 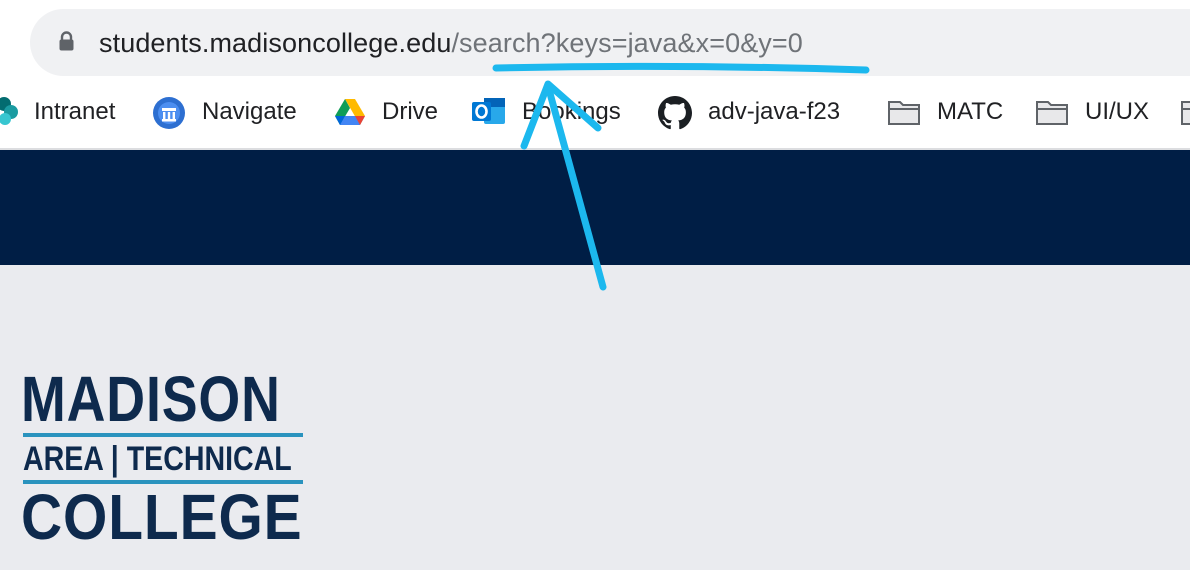 I want to click on logo-line-area-technical: AREA | TECHNICAL, so click(x=157, y=459).